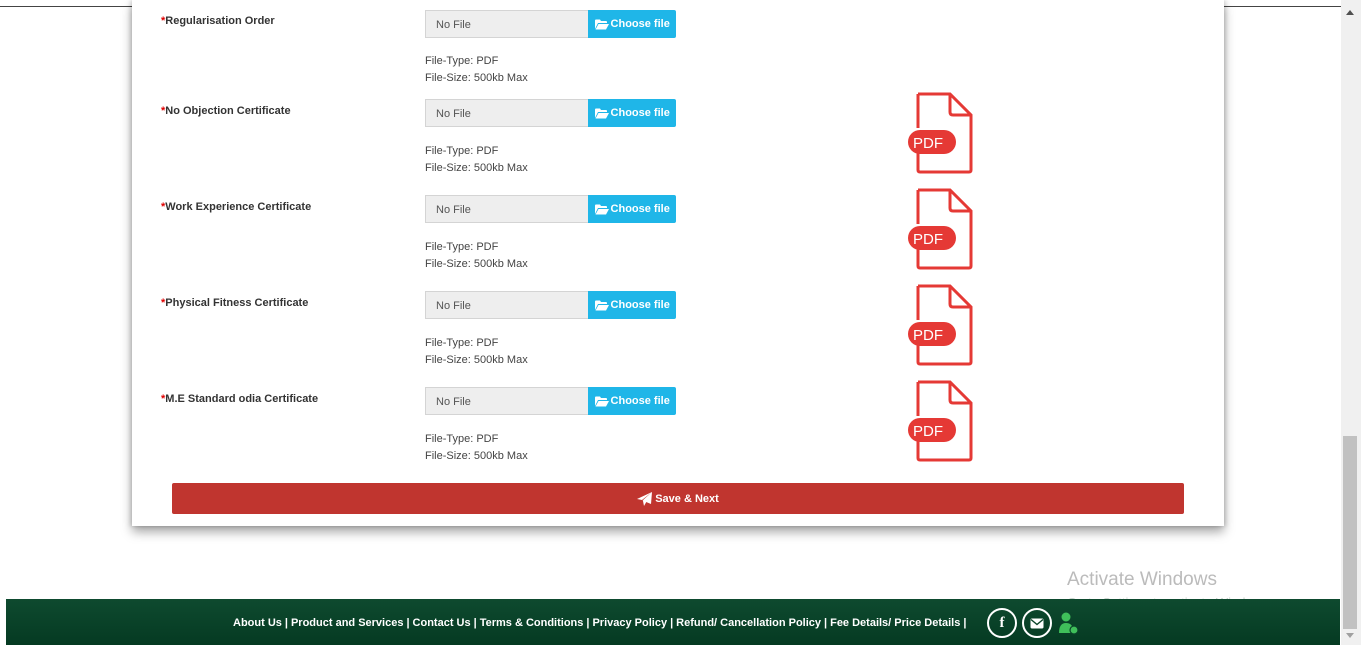  I want to click on footer-link-terms-conditions: Terms & Conditions, so click(532, 623).